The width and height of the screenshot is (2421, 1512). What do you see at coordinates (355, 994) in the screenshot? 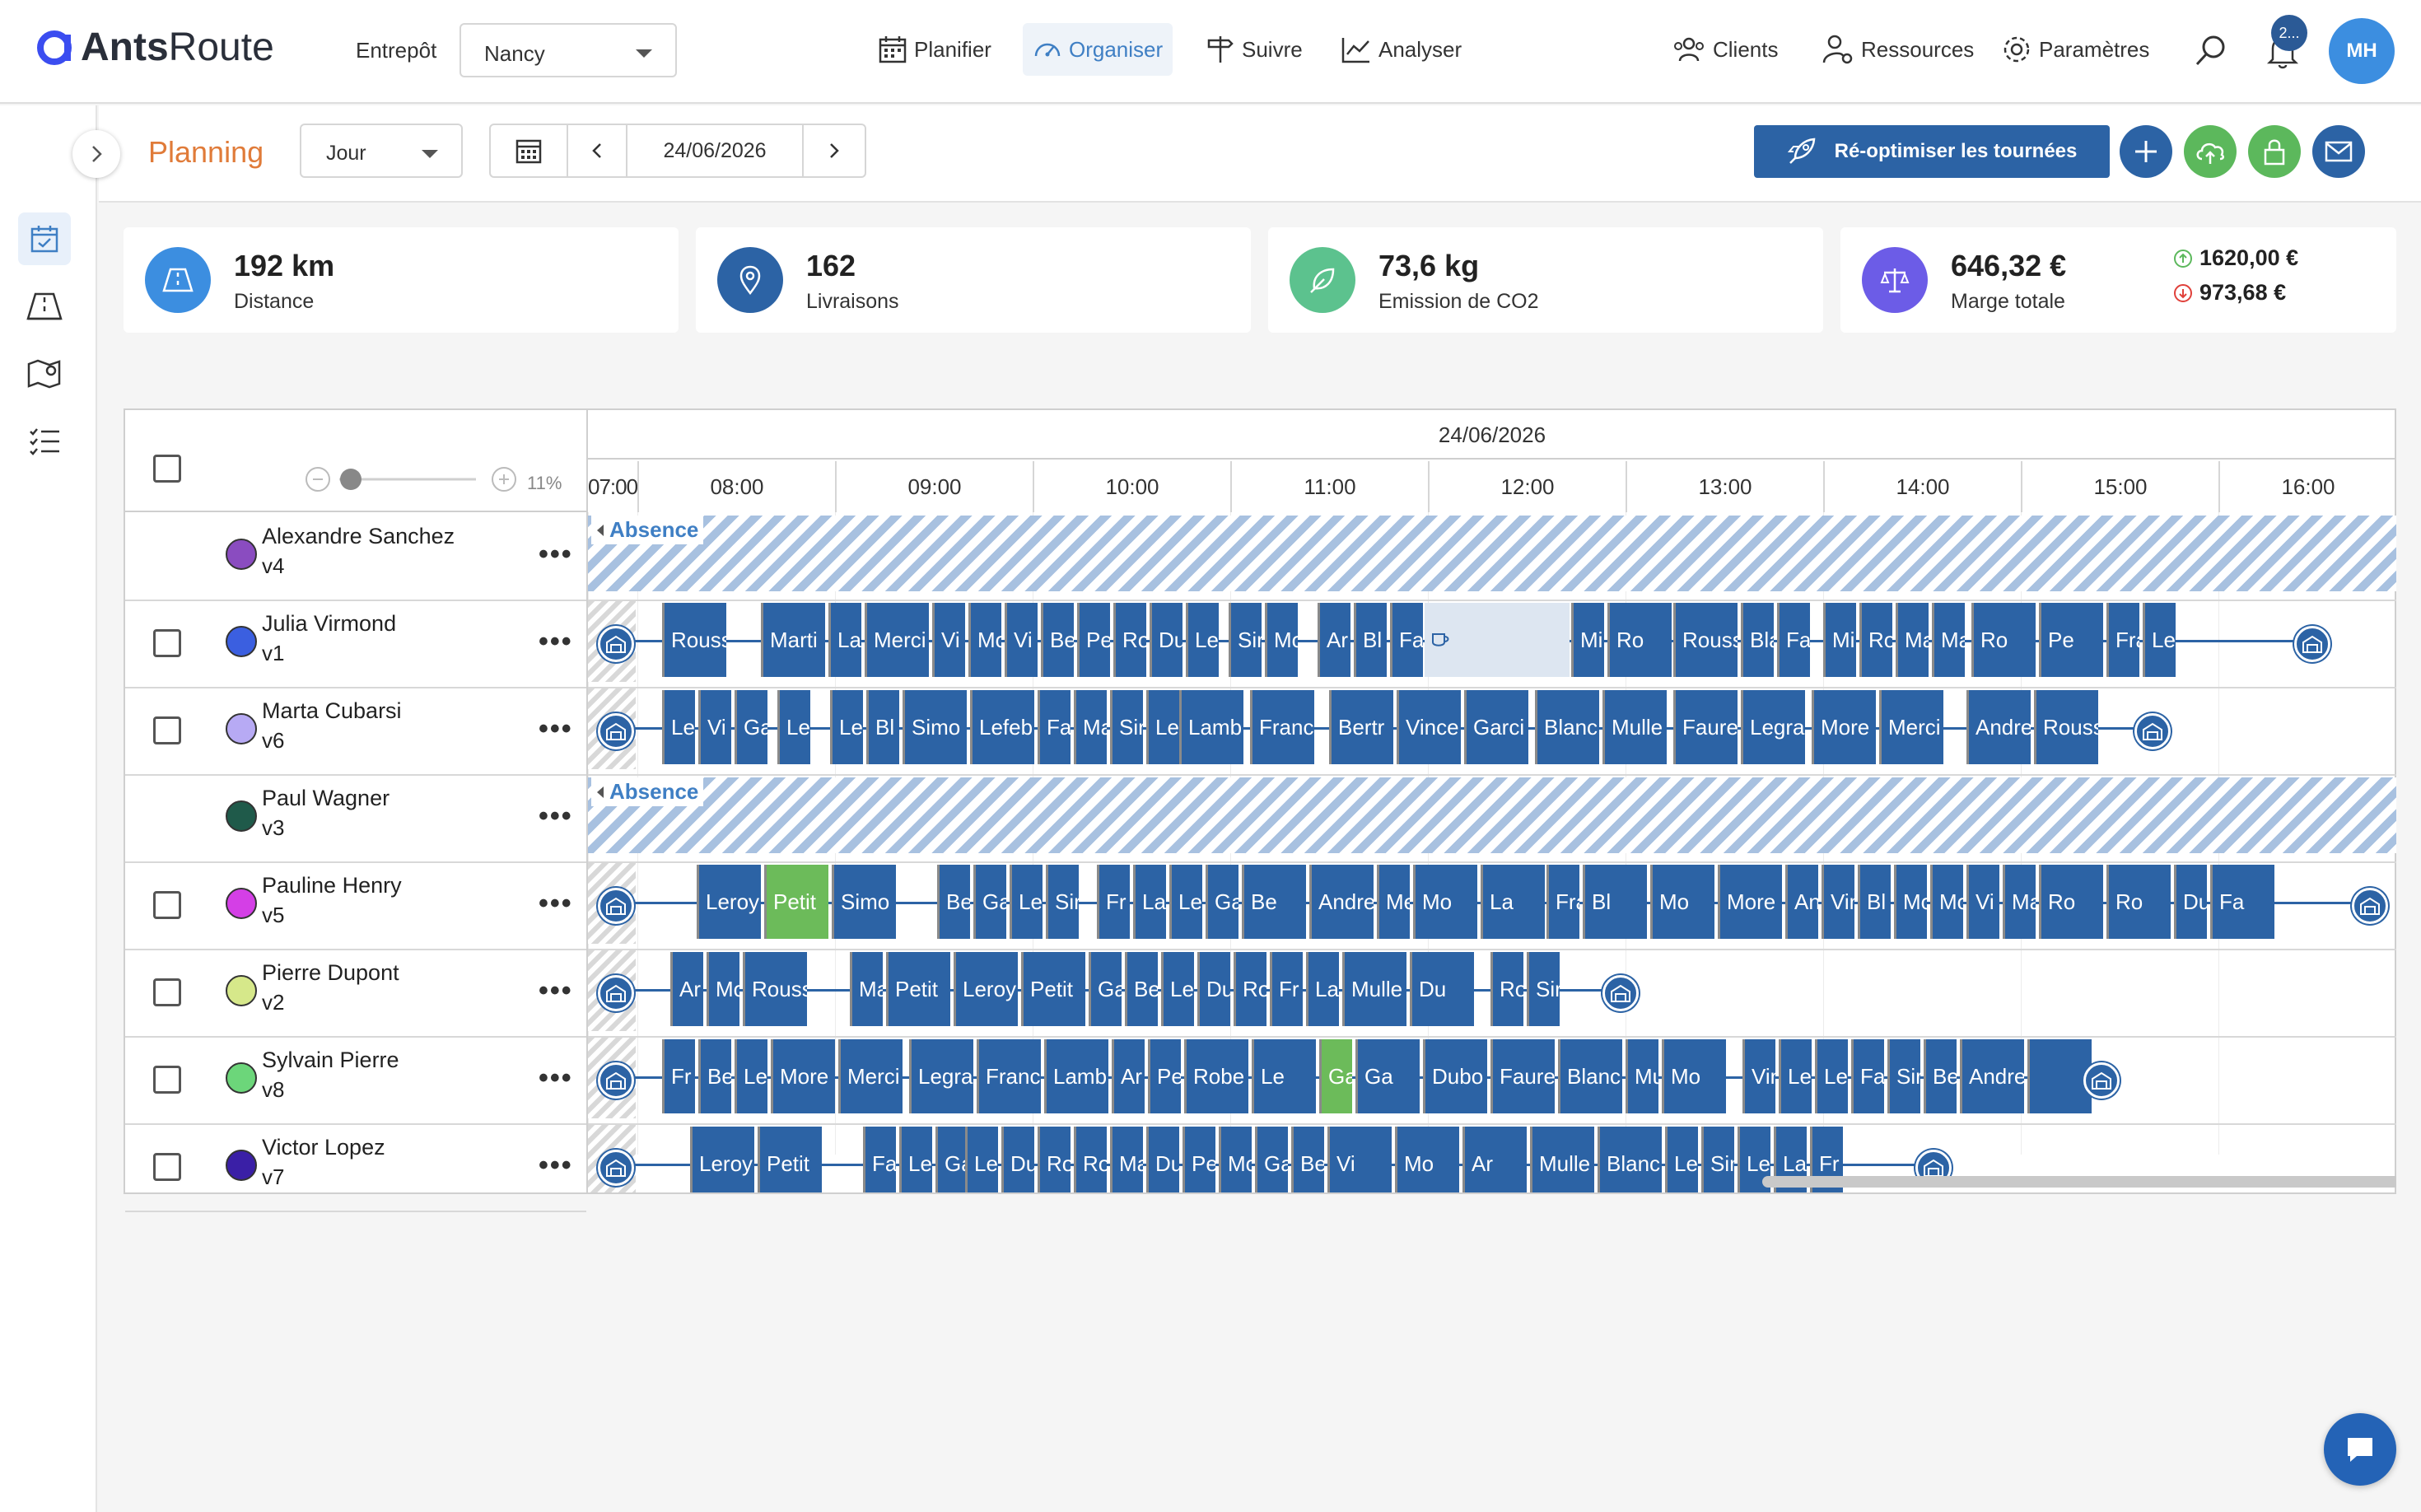
I see `driver-row: Pierre Dupont v2 •••` at bounding box center [355, 994].